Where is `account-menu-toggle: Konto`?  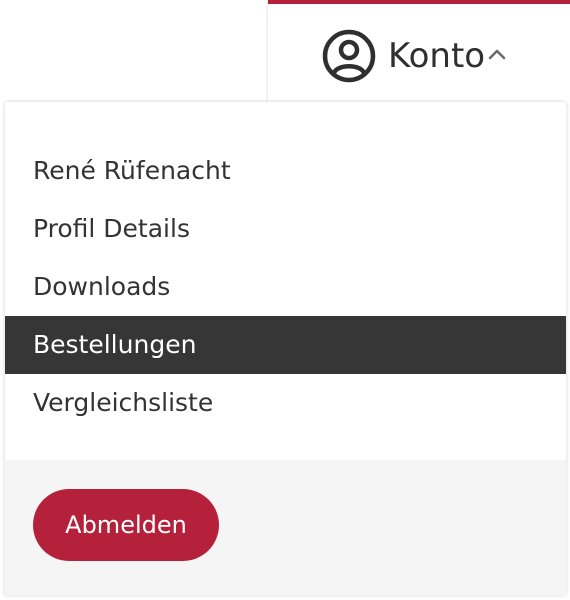 account-menu-toggle: Konto is located at coordinates (419, 52).